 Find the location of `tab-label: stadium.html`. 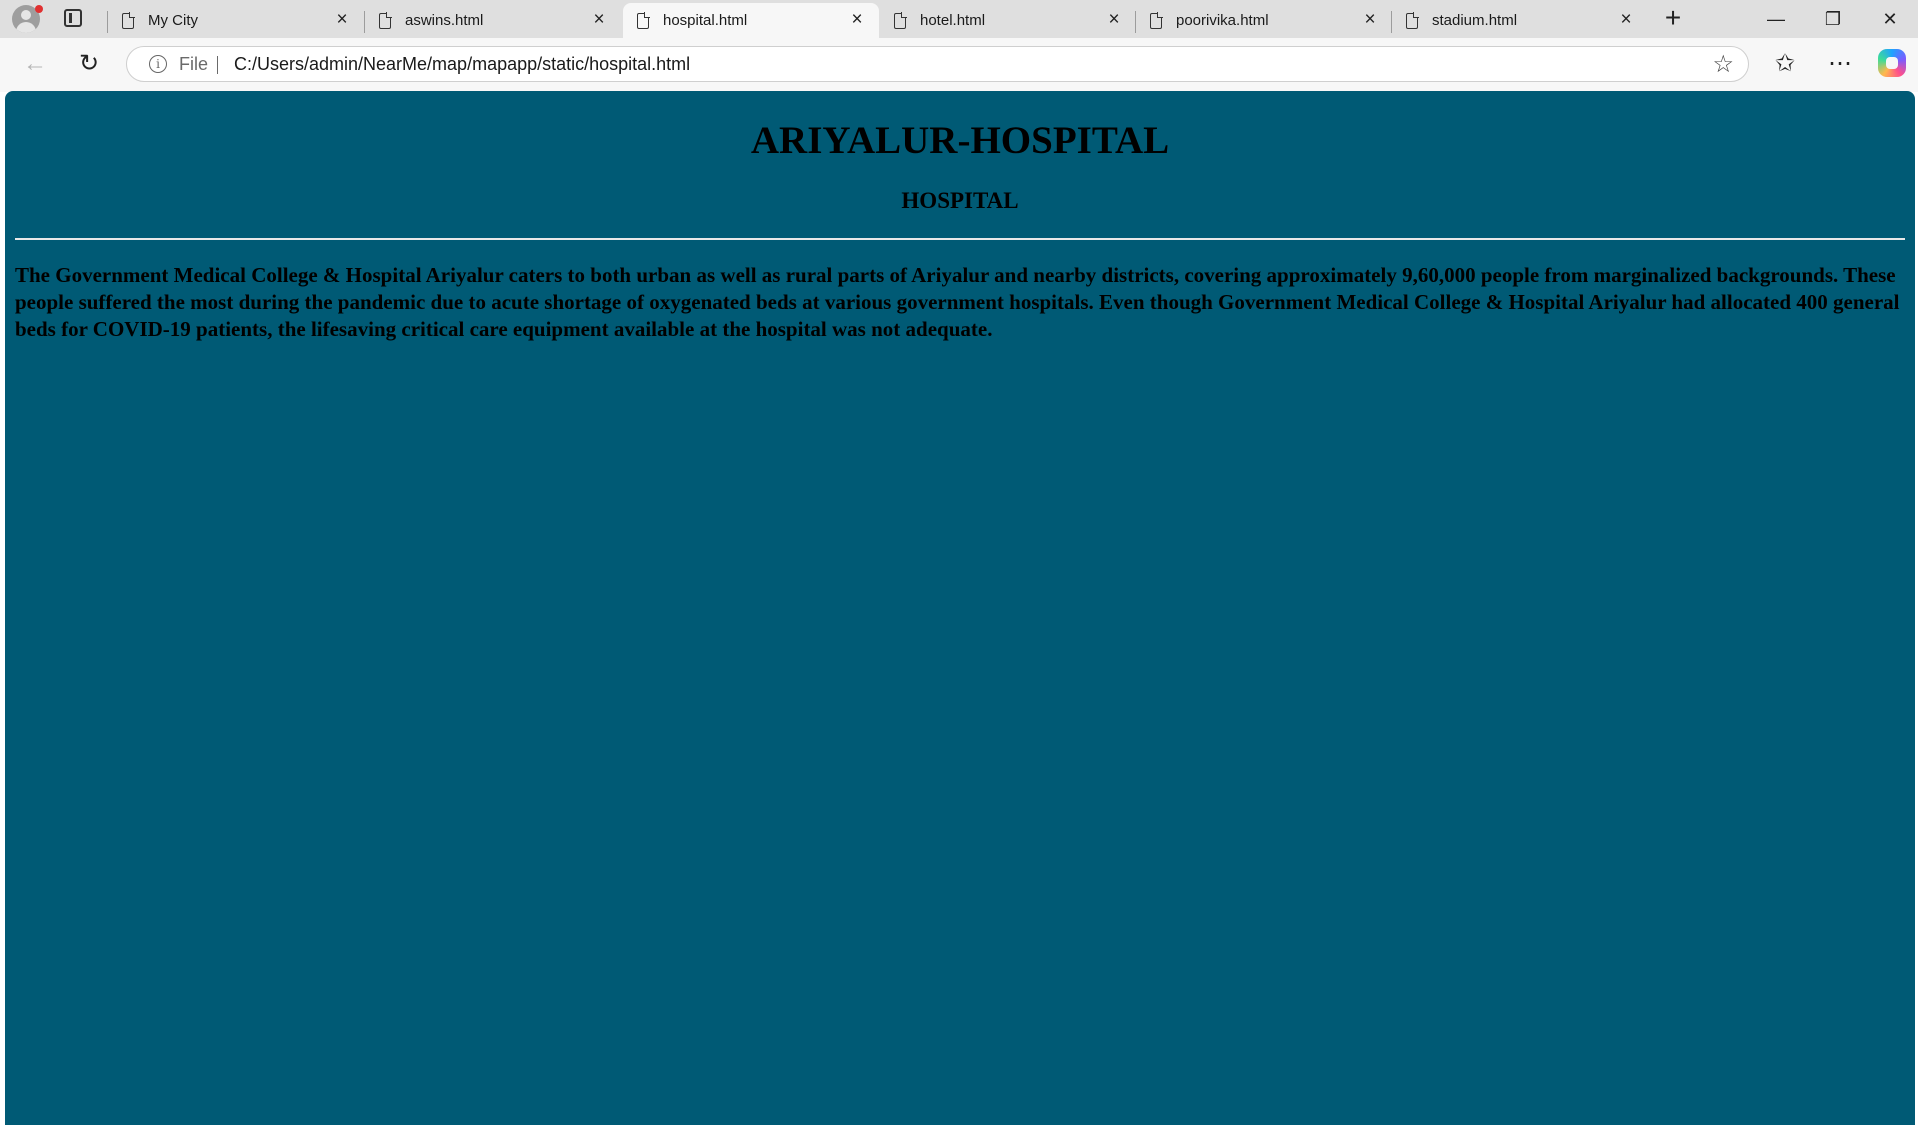

tab-label: stadium.html is located at coordinates (1475, 20).